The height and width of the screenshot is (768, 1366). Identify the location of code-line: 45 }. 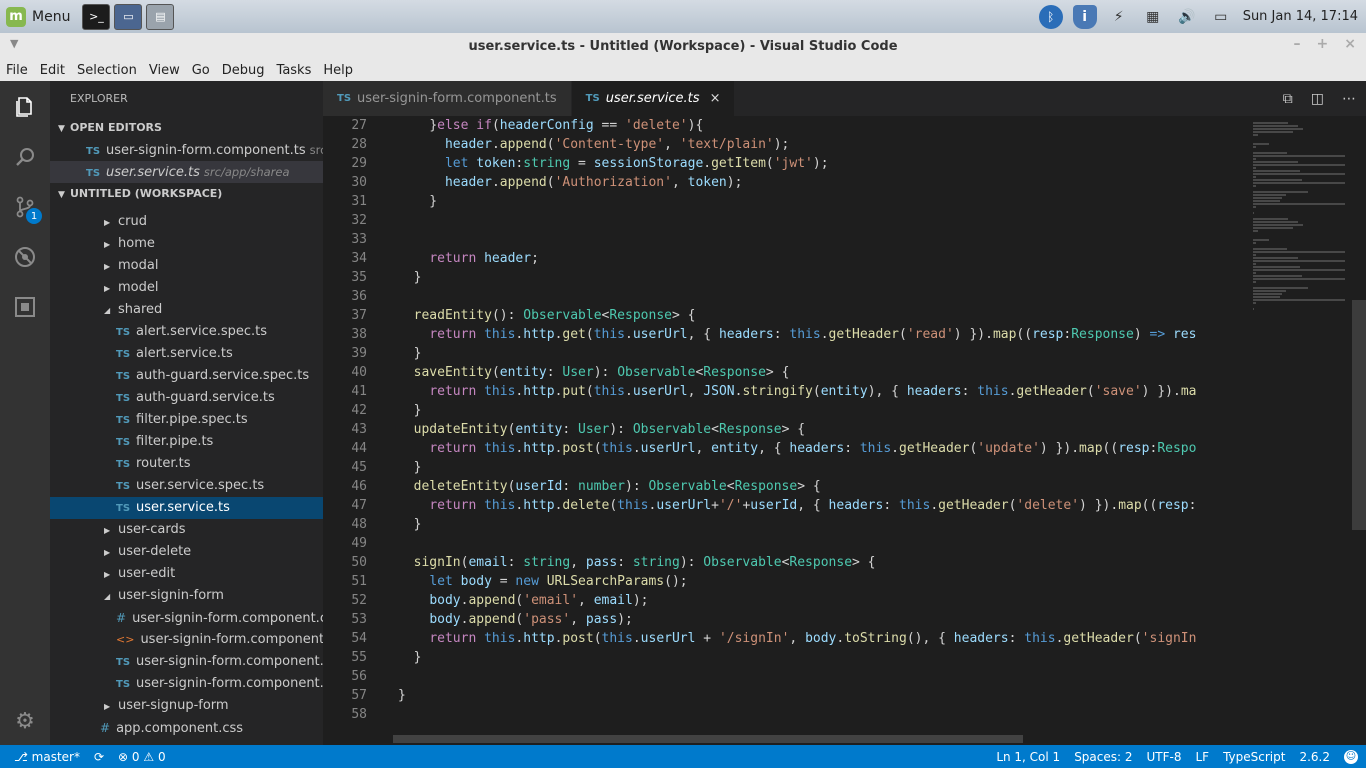
(787, 467).